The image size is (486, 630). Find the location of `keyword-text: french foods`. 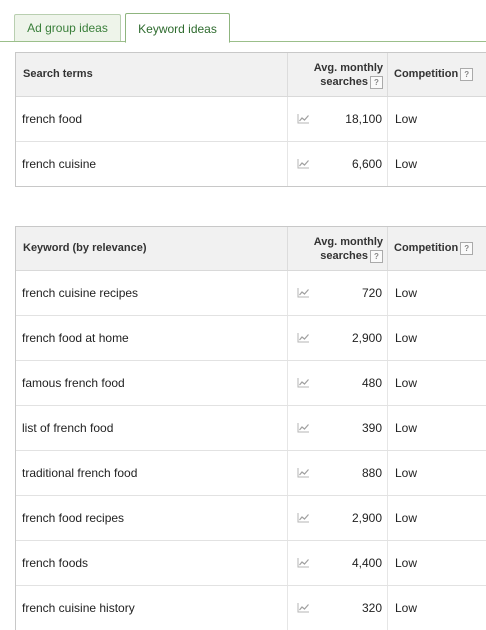

keyword-text: french foods is located at coordinates (55, 563).